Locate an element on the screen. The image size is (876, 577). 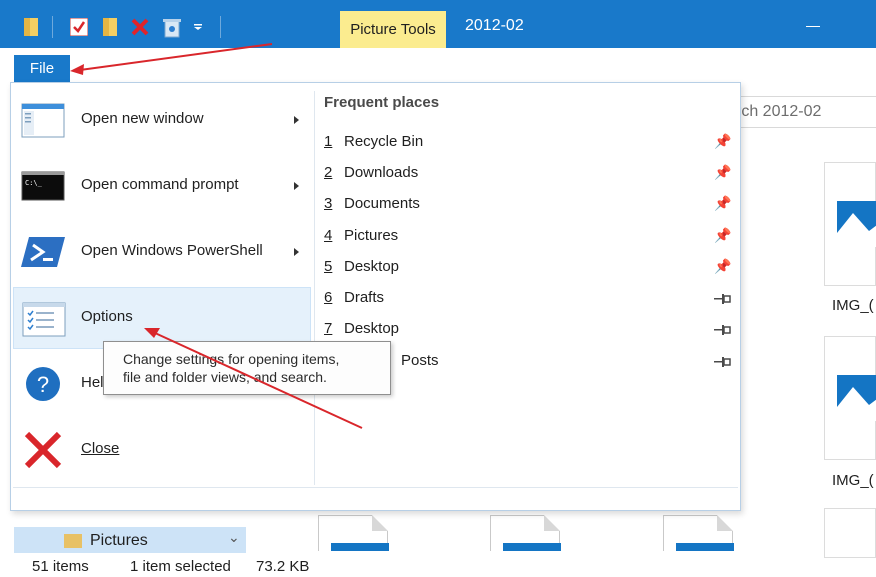
menu-item-close: Close is located at coordinates (162, 450).